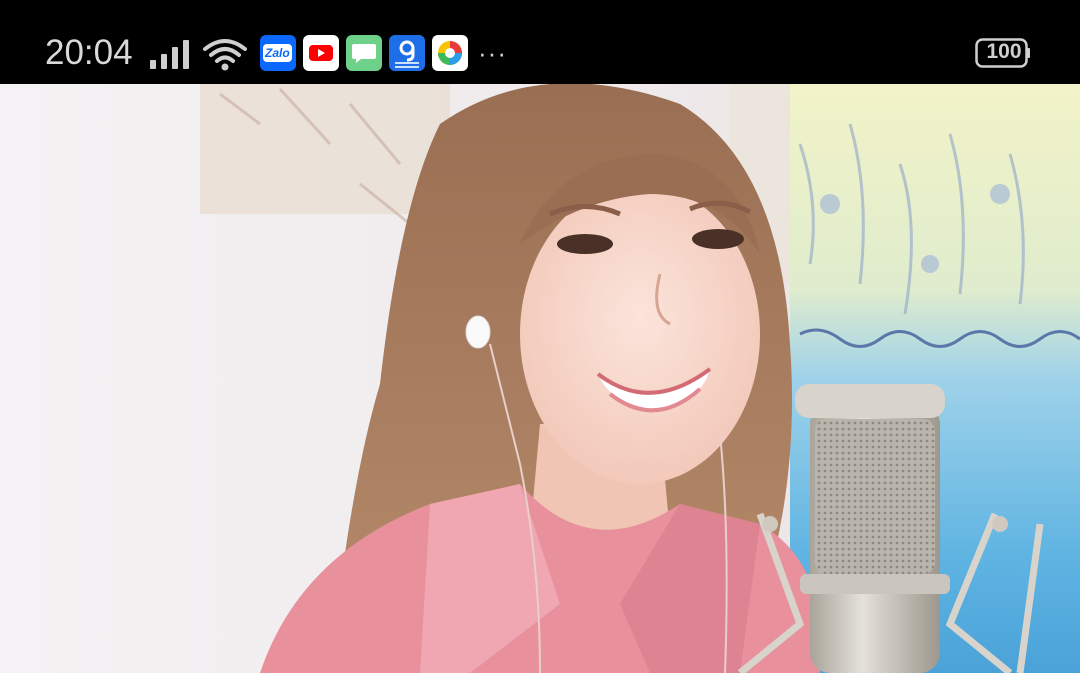 This screenshot has width=1080, height=673. I want to click on clock: 20:04, so click(89, 52).